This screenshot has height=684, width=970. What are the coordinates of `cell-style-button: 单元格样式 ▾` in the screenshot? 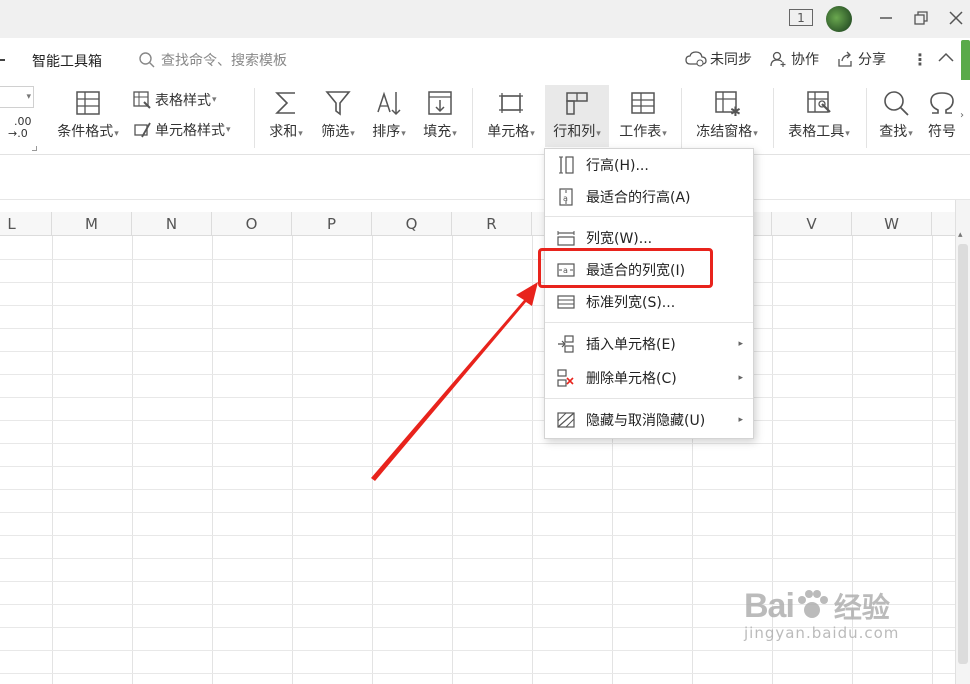 It's located at (181, 130).